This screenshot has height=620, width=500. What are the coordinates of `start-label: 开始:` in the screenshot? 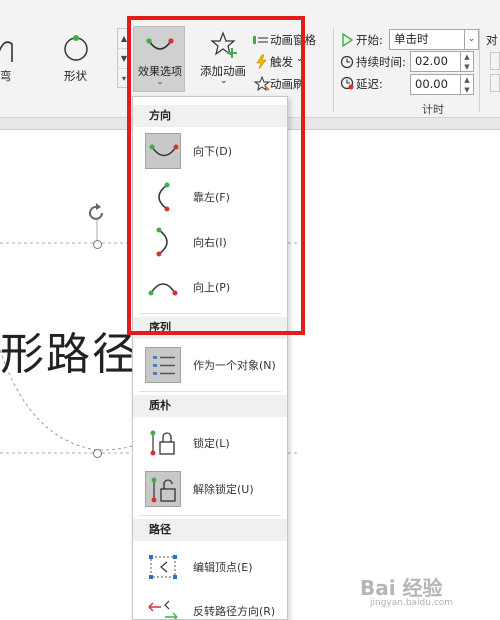 It's located at (369, 40).